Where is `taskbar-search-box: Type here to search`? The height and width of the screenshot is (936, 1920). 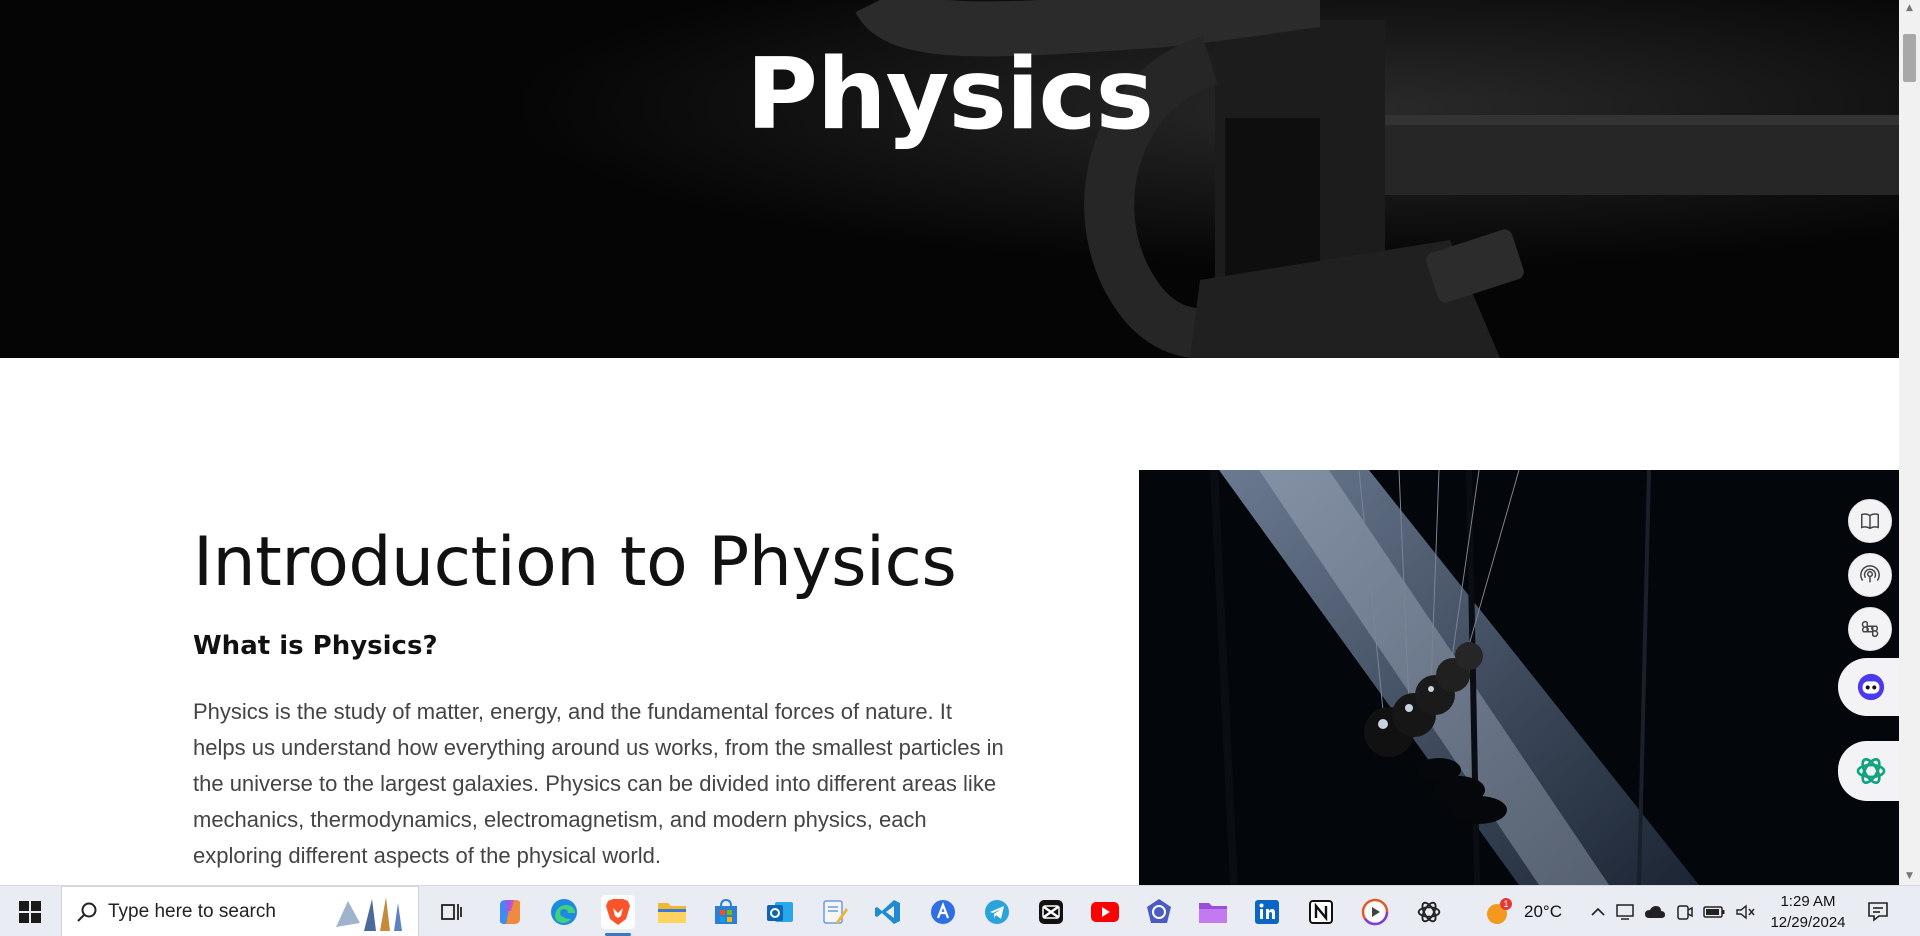
taskbar-search-box: Type here to search is located at coordinates (240, 911).